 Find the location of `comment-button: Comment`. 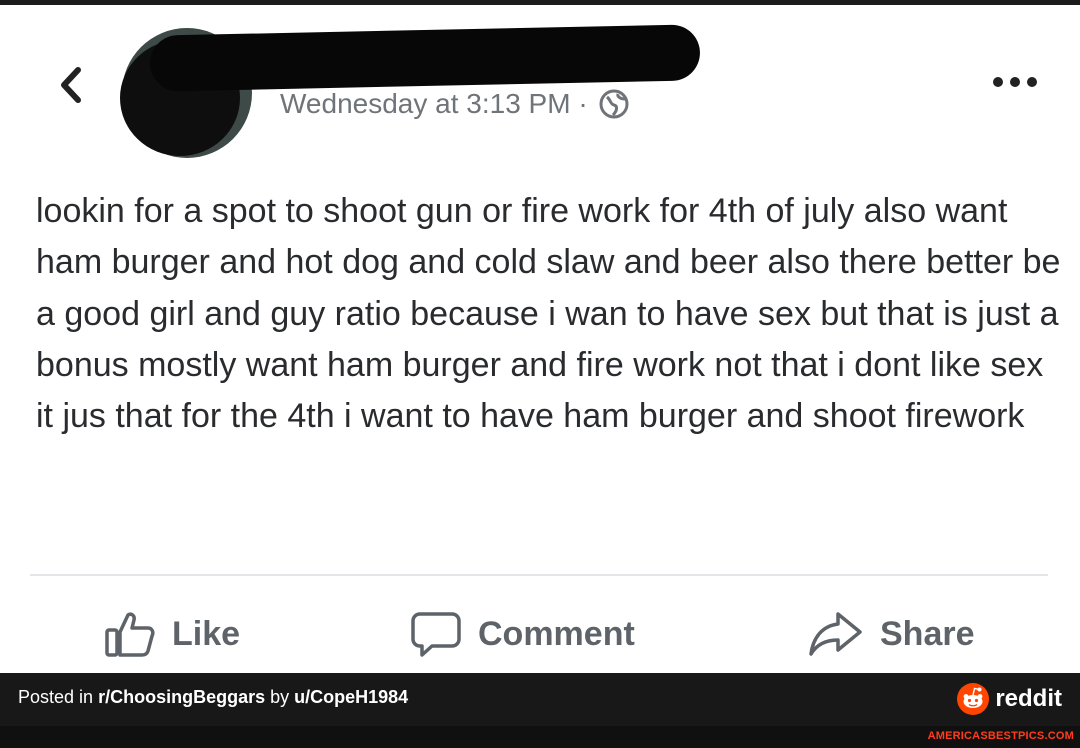

comment-button: Comment is located at coordinates (522, 634).